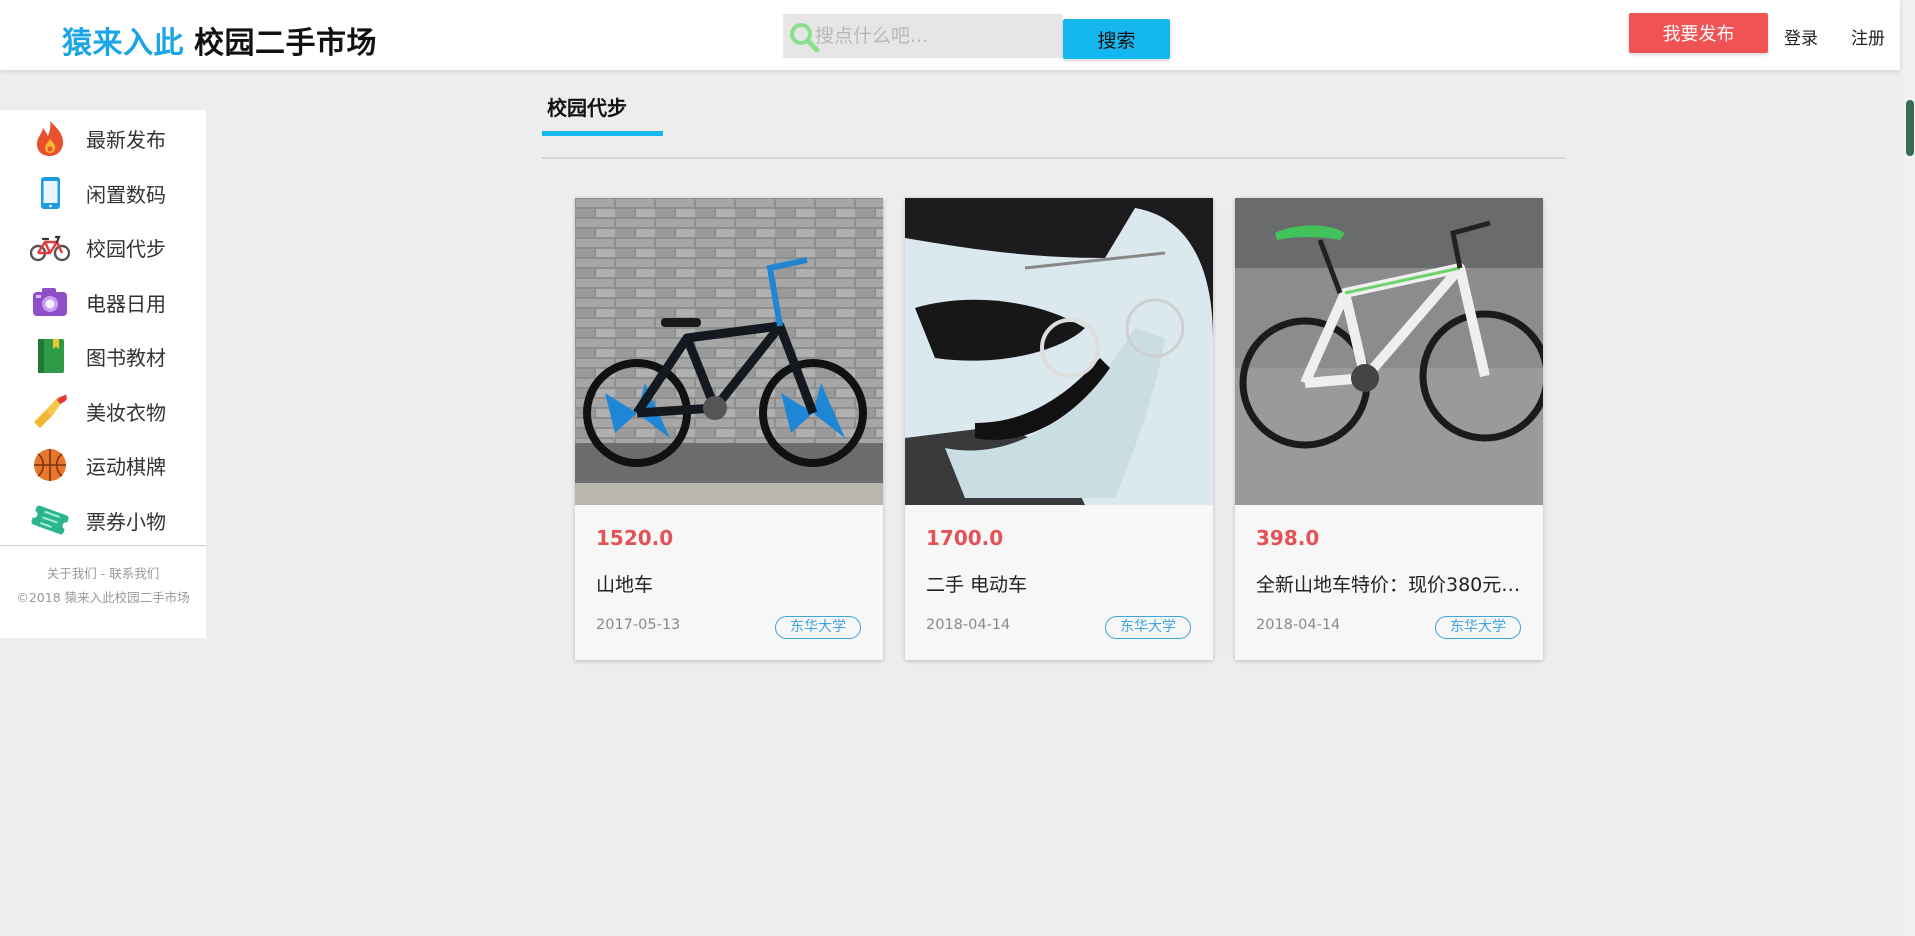 The height and width of the screenshot is (936, 1915). I want to click on sidebar-item-books: 图书教材, so click(103, 355).